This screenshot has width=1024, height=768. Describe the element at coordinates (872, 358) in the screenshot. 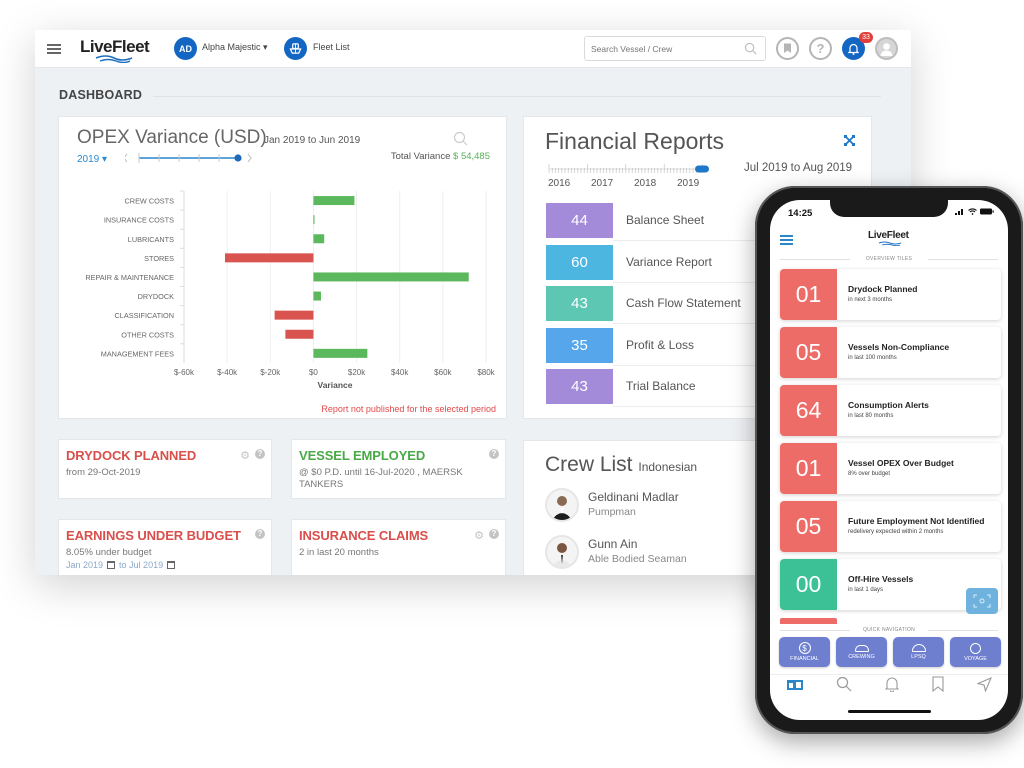

I see `tile-subtitle: in last 100 months` at that location.